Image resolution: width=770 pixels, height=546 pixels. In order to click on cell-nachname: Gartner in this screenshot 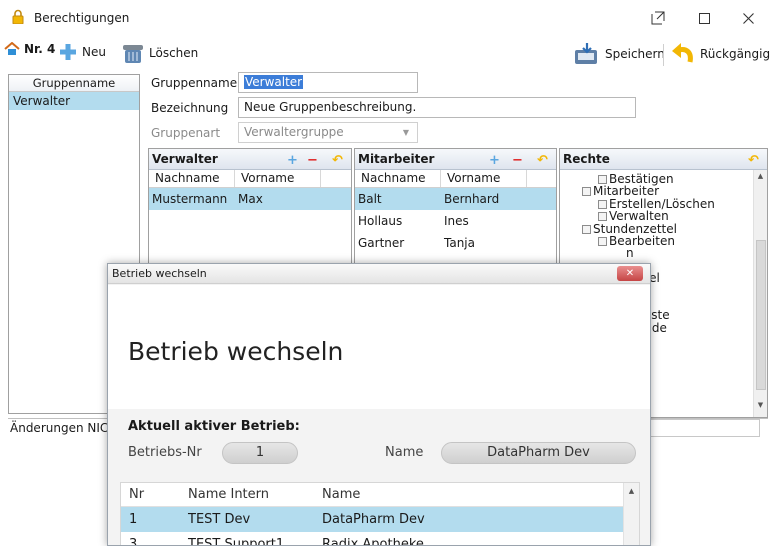, I will do `click(381, 243)`.